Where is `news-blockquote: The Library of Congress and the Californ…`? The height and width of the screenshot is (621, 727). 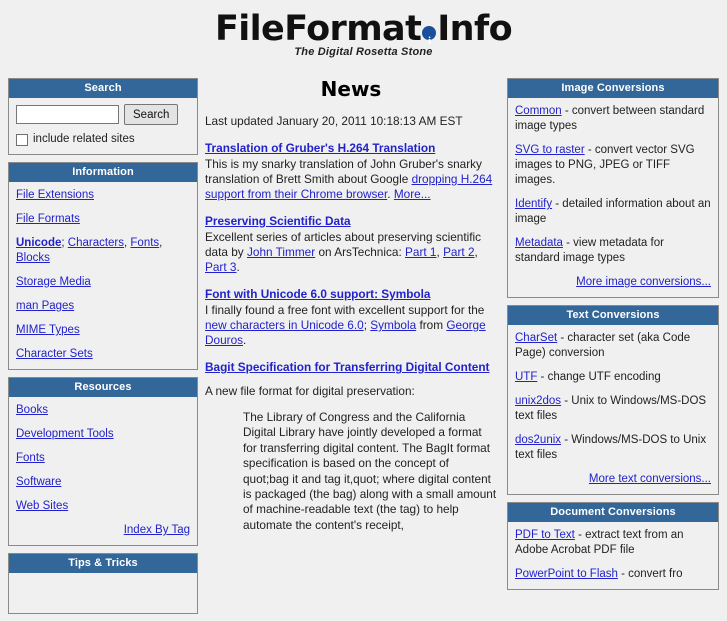 news-blockquote: The Library of Congress and the Californ… is located at coordinates (370, 471).